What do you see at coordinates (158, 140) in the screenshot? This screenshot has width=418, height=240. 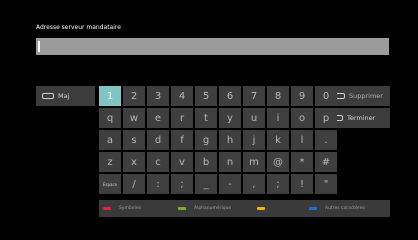 I see `key-d: d` at bounding box center [158, 140].